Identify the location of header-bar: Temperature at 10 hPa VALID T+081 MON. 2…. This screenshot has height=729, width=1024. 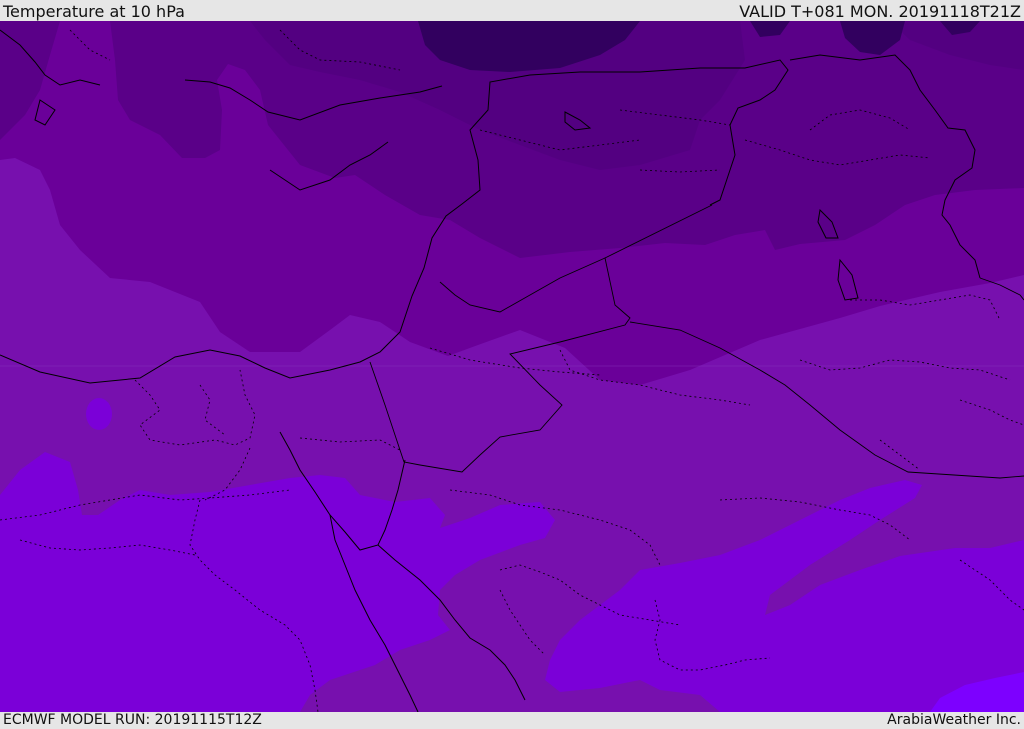
(512, 10).